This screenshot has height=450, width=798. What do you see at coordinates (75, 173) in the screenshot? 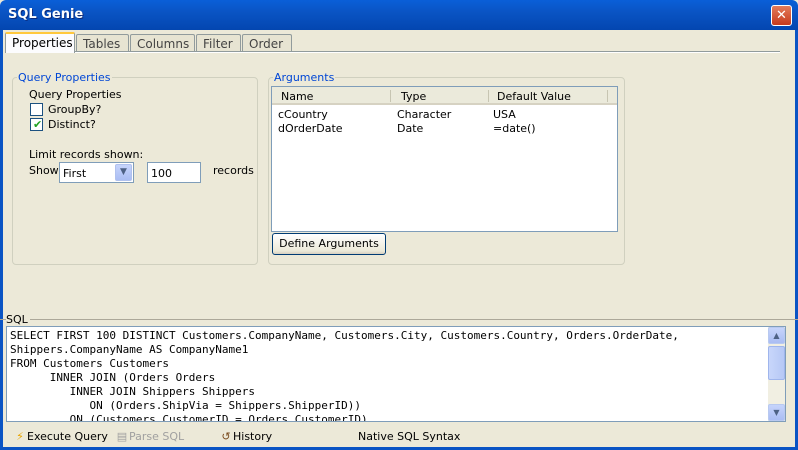
I see `show-select-value: First` at bounding box center [75, 173].